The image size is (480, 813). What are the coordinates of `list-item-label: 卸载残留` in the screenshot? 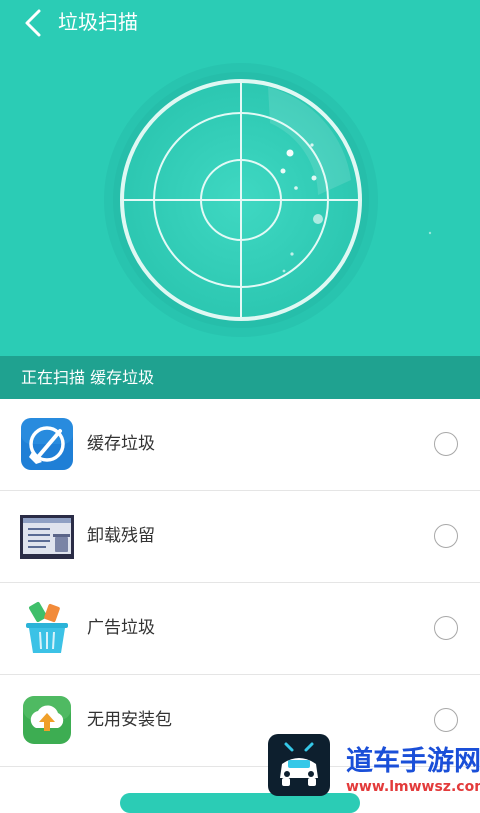 It's located at (121, 536).